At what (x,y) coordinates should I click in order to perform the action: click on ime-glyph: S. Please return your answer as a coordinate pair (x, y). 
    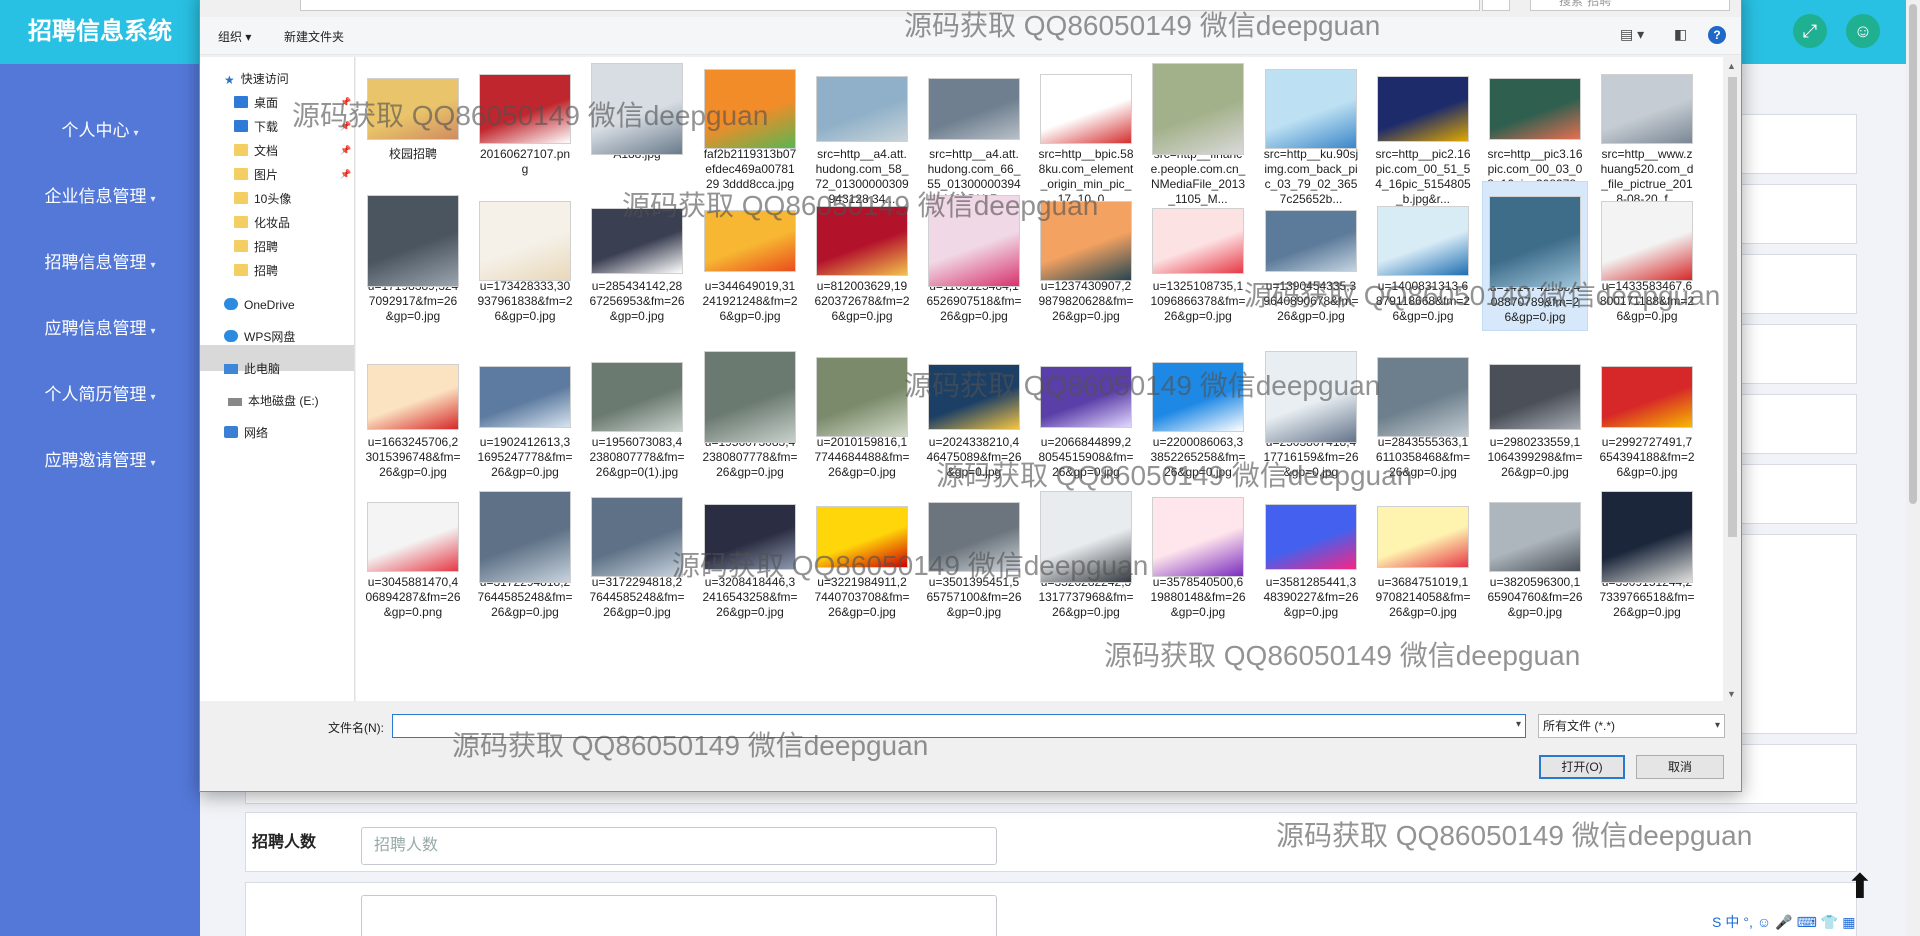
    Looking at the image, I should click on (1716, 922).